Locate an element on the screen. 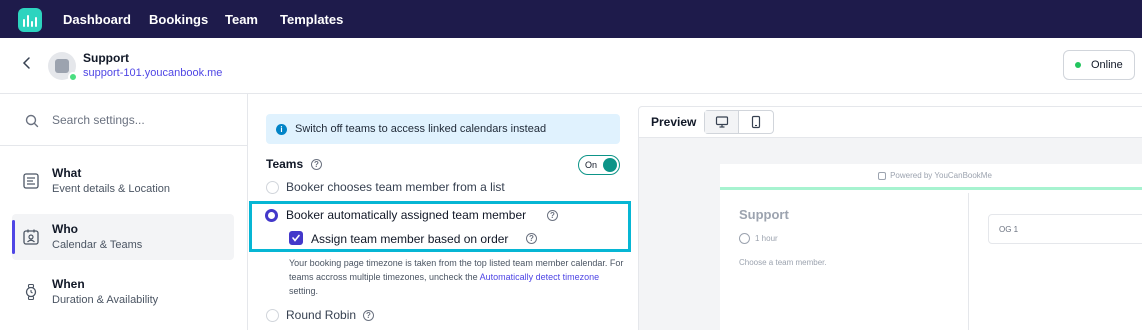 The image size is (1142, 330). calendar-person-icon is located at coordinates (31, 237).